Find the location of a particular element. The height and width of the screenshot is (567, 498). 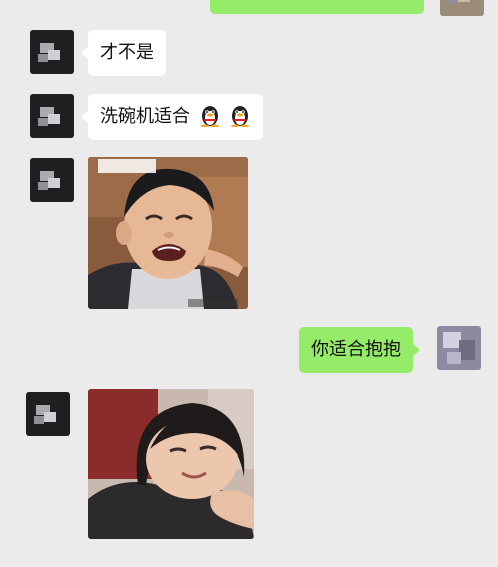

incoming-message-bubble: 才不是 is located at coordinates (123, 53).